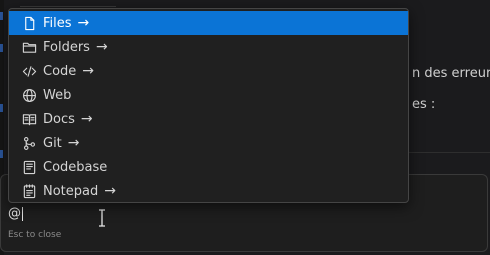 This screenshot has height=255, width=490. What do you see at coordinates (208, 95) in the screenshot?
I see `menu-item-web: Web` at bounding box center [208, 95].